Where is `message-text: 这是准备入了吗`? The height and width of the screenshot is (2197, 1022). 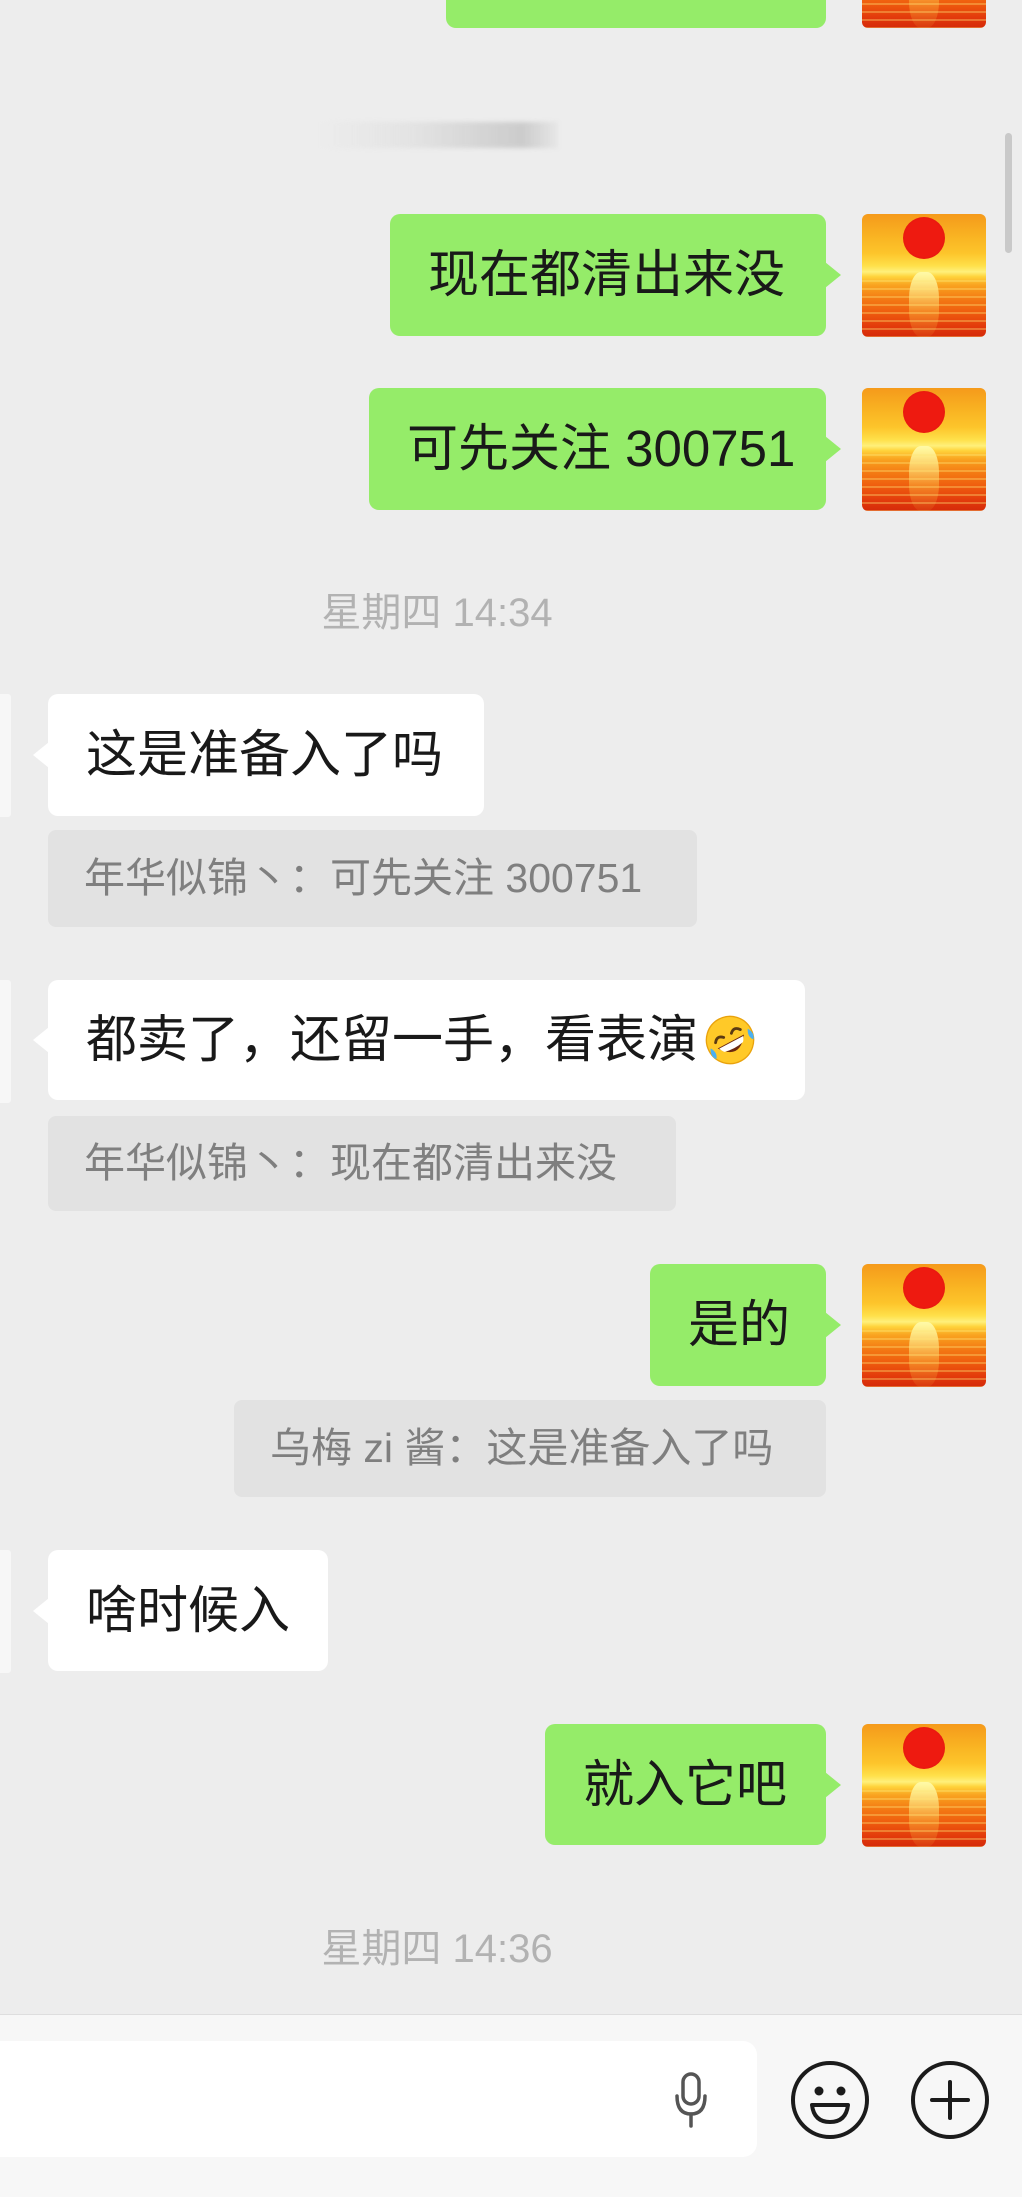
message-text: 这是准备入了吗 is located at coordinates (265, 755).